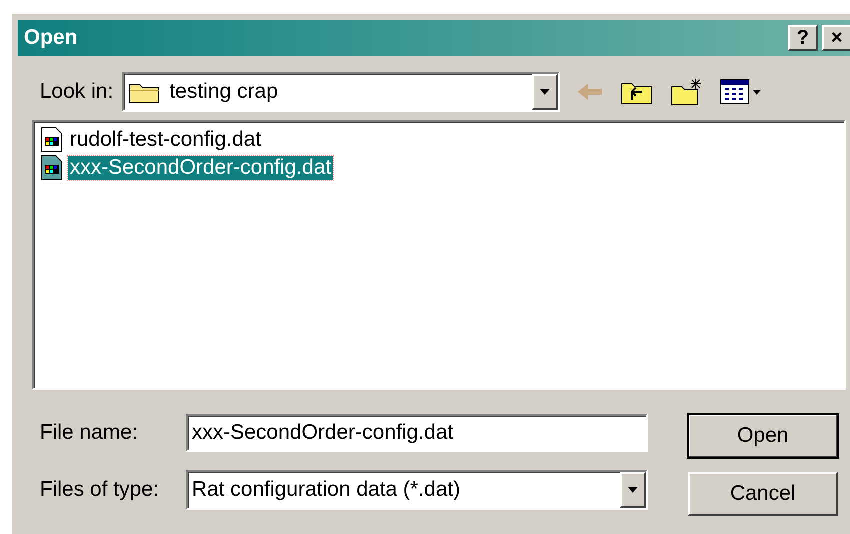 The height and width of the screenshot is (534, 850). What do you see at coordinates (763, 436) in the screenshot?
I see `open-button: Open` at bounding box center [763, 436].